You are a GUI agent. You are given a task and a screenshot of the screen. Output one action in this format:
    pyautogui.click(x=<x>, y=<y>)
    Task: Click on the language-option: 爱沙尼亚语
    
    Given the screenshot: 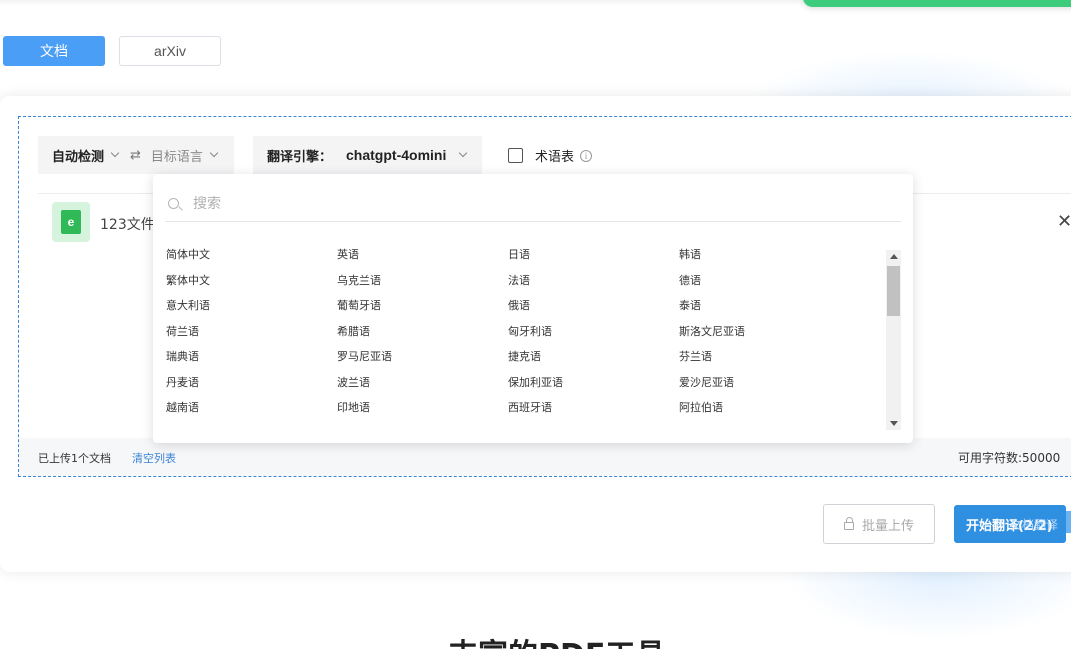 What is the action you would take?
    pyautogui.click(x=764, y=382)
    